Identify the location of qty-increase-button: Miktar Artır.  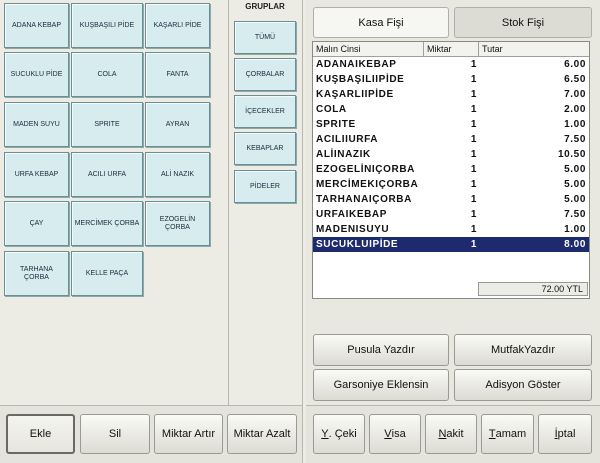
(188, 434).